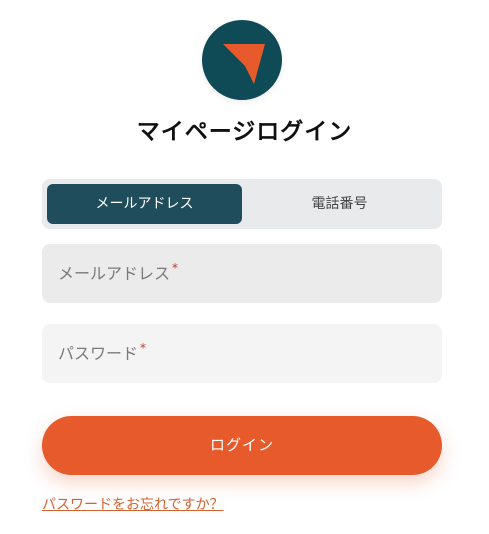 This screenshot has height=534, width=489. I want to click on tab-phone: 電話番号, so click(339, 204).